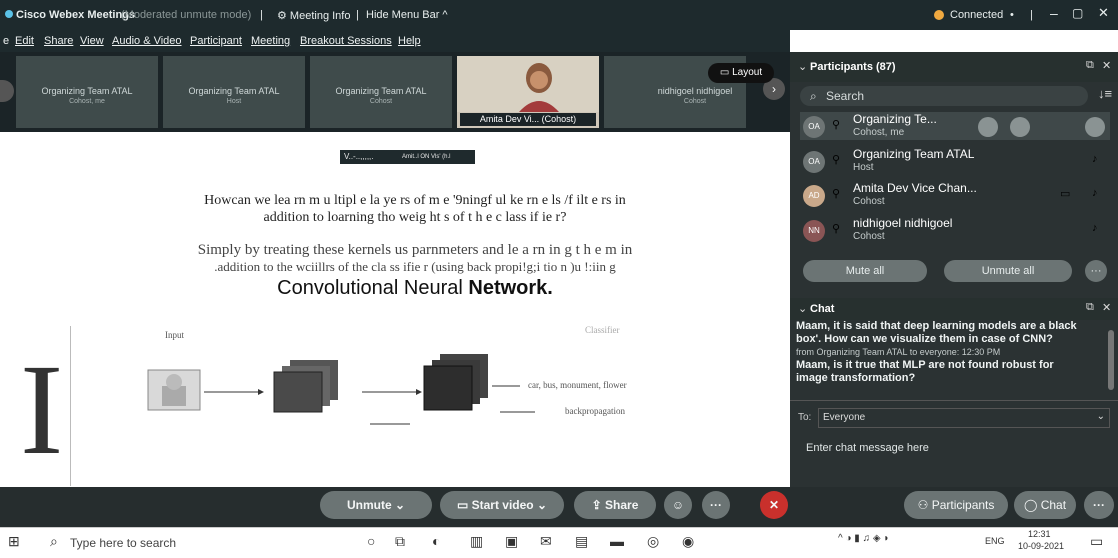  Describe the element at coordinates (6, 41) in the screenshot. I see `menu-item-file: e` at that location.